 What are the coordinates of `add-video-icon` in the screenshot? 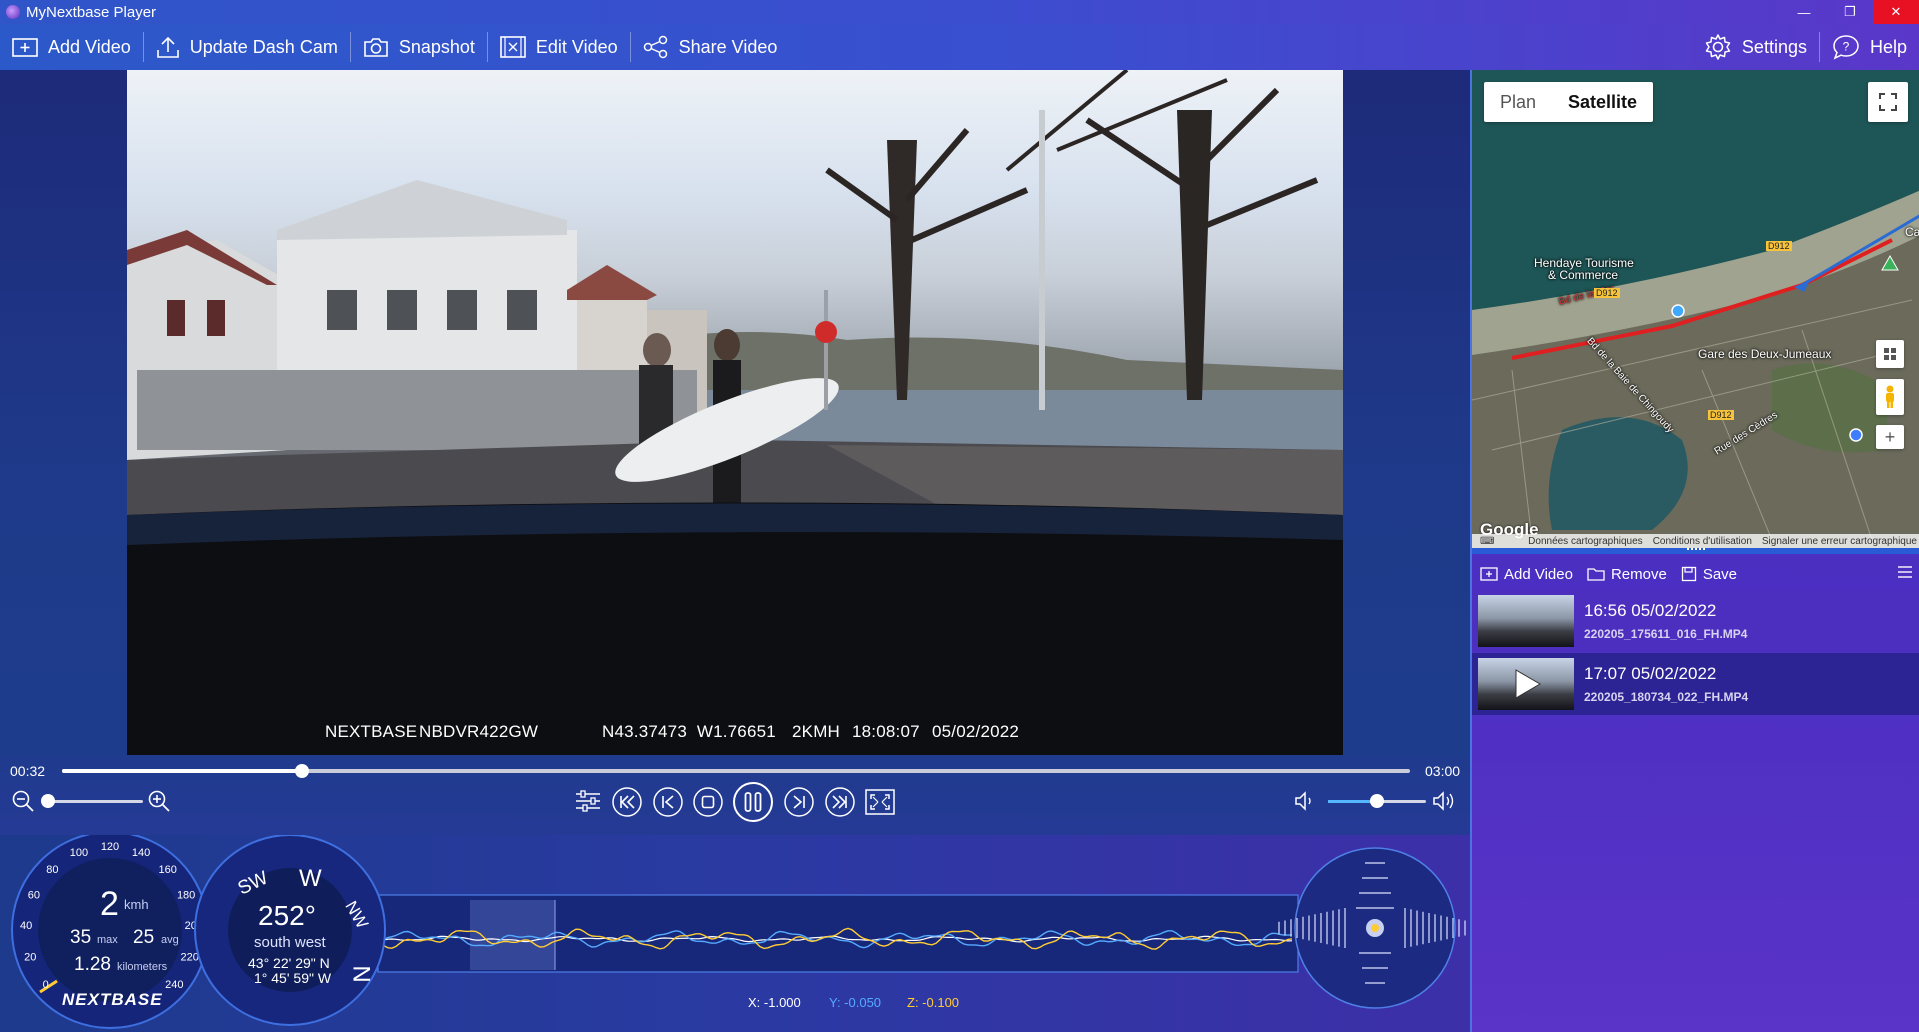 It's located at (25, 47).